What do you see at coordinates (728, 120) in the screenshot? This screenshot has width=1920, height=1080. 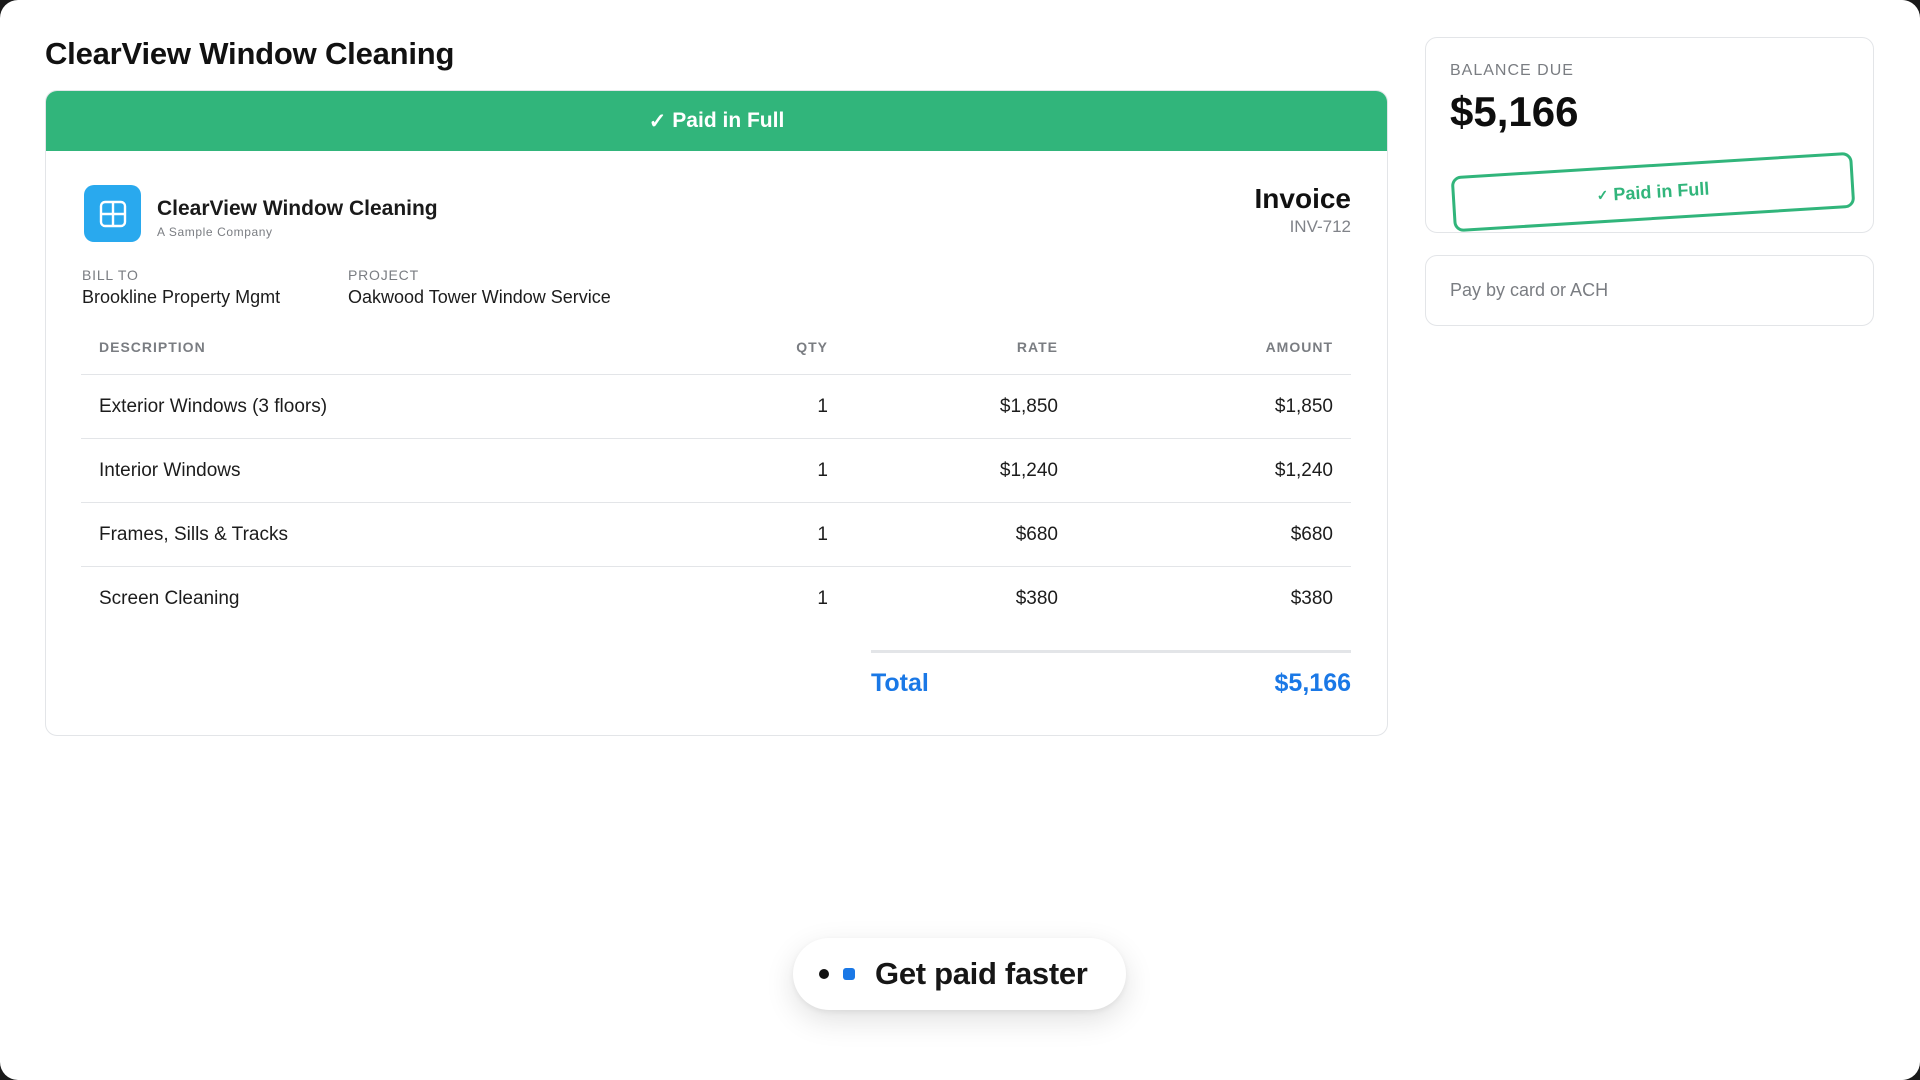 I see `paid-banner-text: Paid in Full` at bounding box center [728, 120].